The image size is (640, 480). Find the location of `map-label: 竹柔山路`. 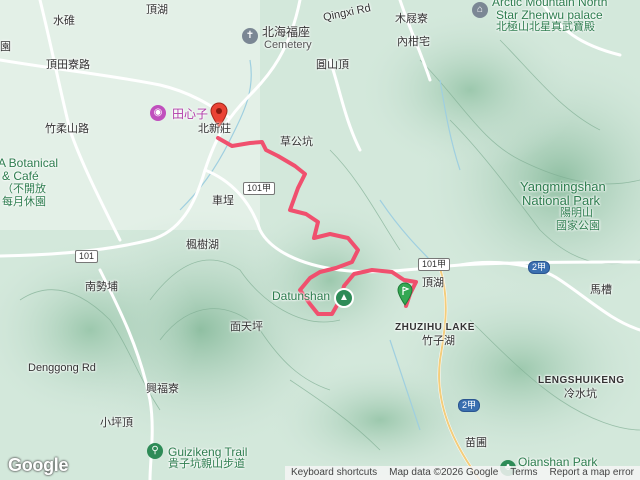

map-label: 竹柔山路 is located at coordinates (67, 129).